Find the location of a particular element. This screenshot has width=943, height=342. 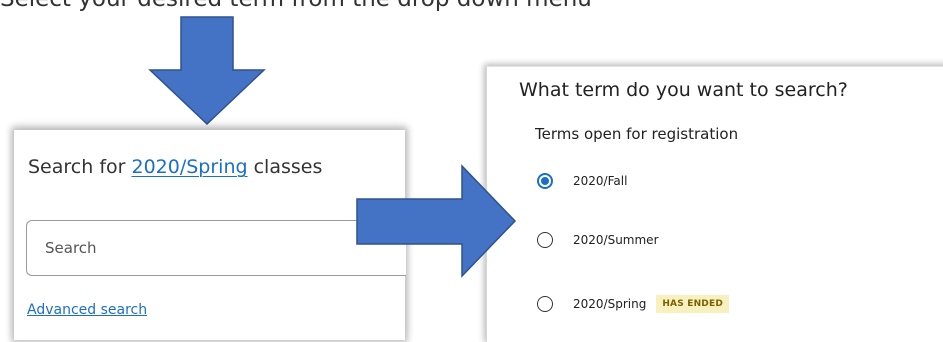

right-arrow-icon is located at coordinates (436, 221).